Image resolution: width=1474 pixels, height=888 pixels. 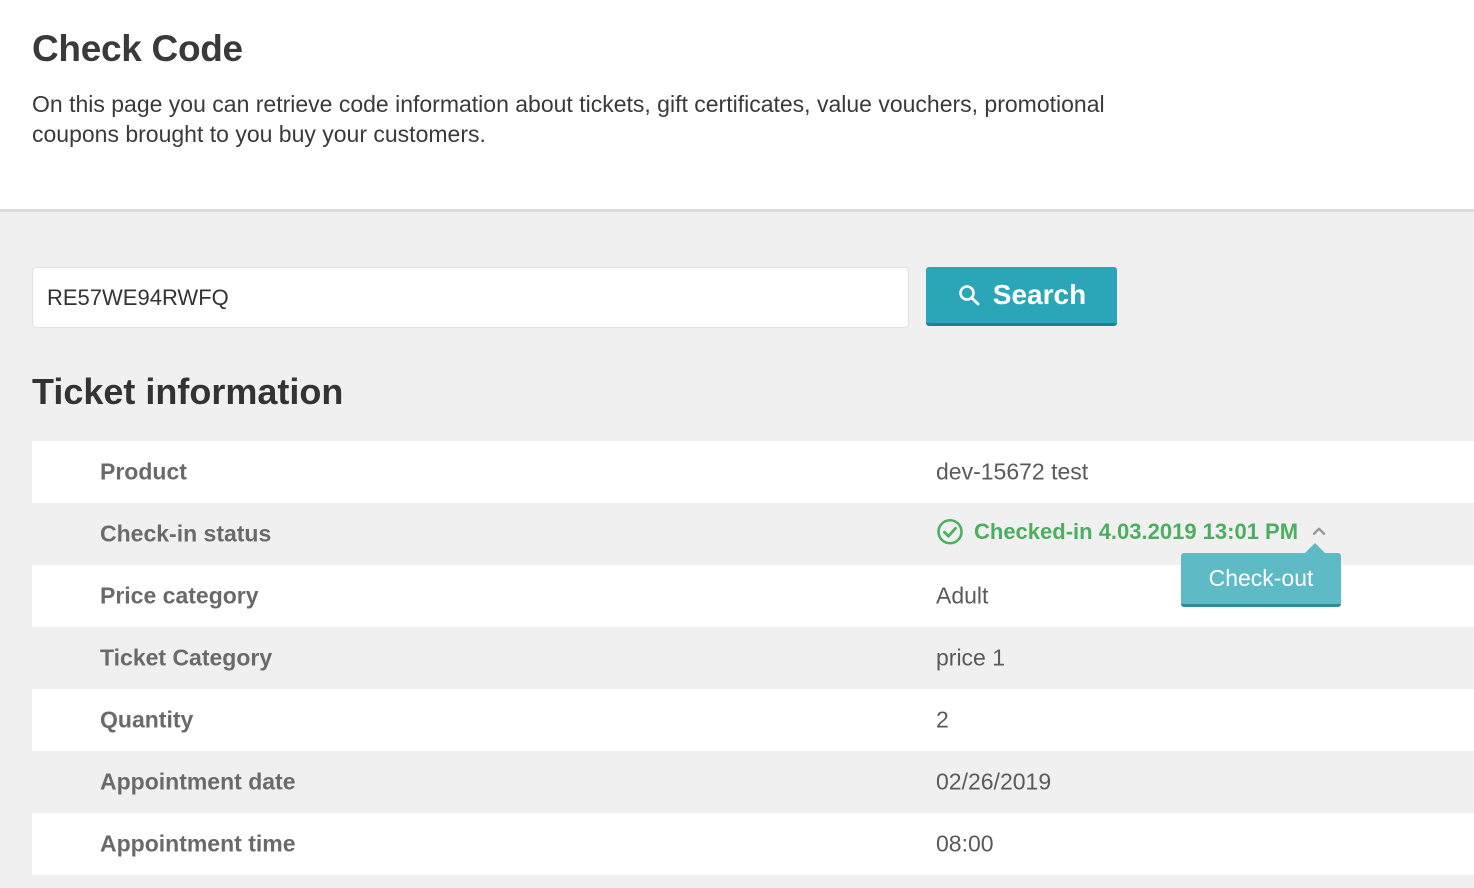 I want to click on table-row-product: Product dev-15672 test, so click(x=753, y=472).